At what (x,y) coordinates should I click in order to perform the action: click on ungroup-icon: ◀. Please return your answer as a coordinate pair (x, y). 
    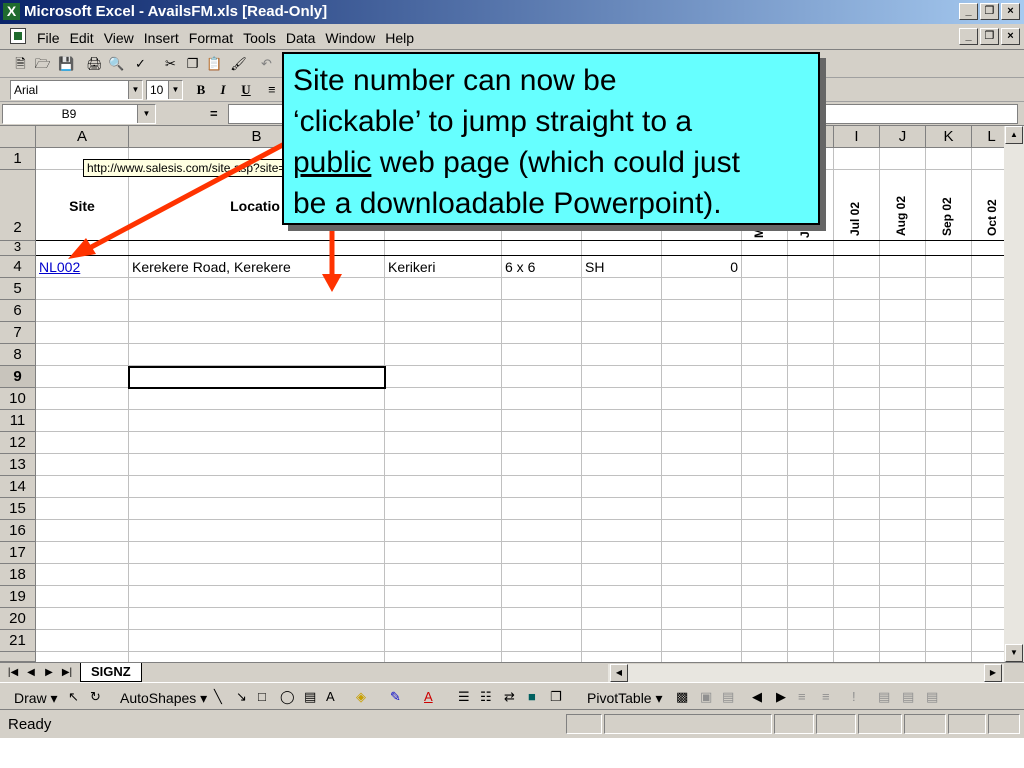
    Looking at the image, I should click on (757, 697).